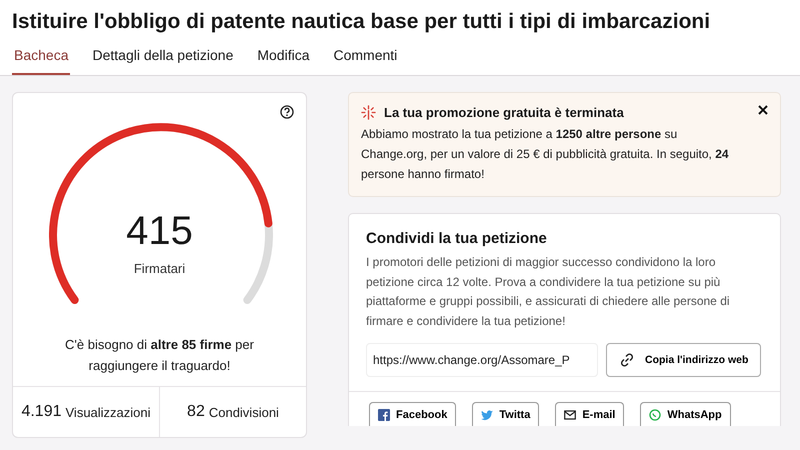 This screenshot has width=800, height=450. What do you see at coordinates (487, 414) in the screenshot?
I see `bird-icon` at bounding box center [487, 414].